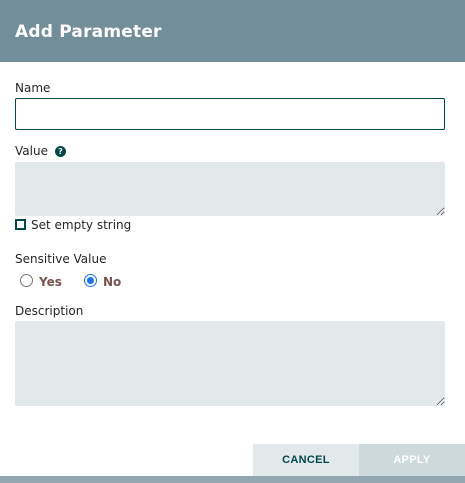 Image resolution: width=465 pixels, height=483 pixels. What do you see at coordinates (88, 32) in the screenshot?
I see `dialog-title: Add Parameter` at bounding box center [88, 32].